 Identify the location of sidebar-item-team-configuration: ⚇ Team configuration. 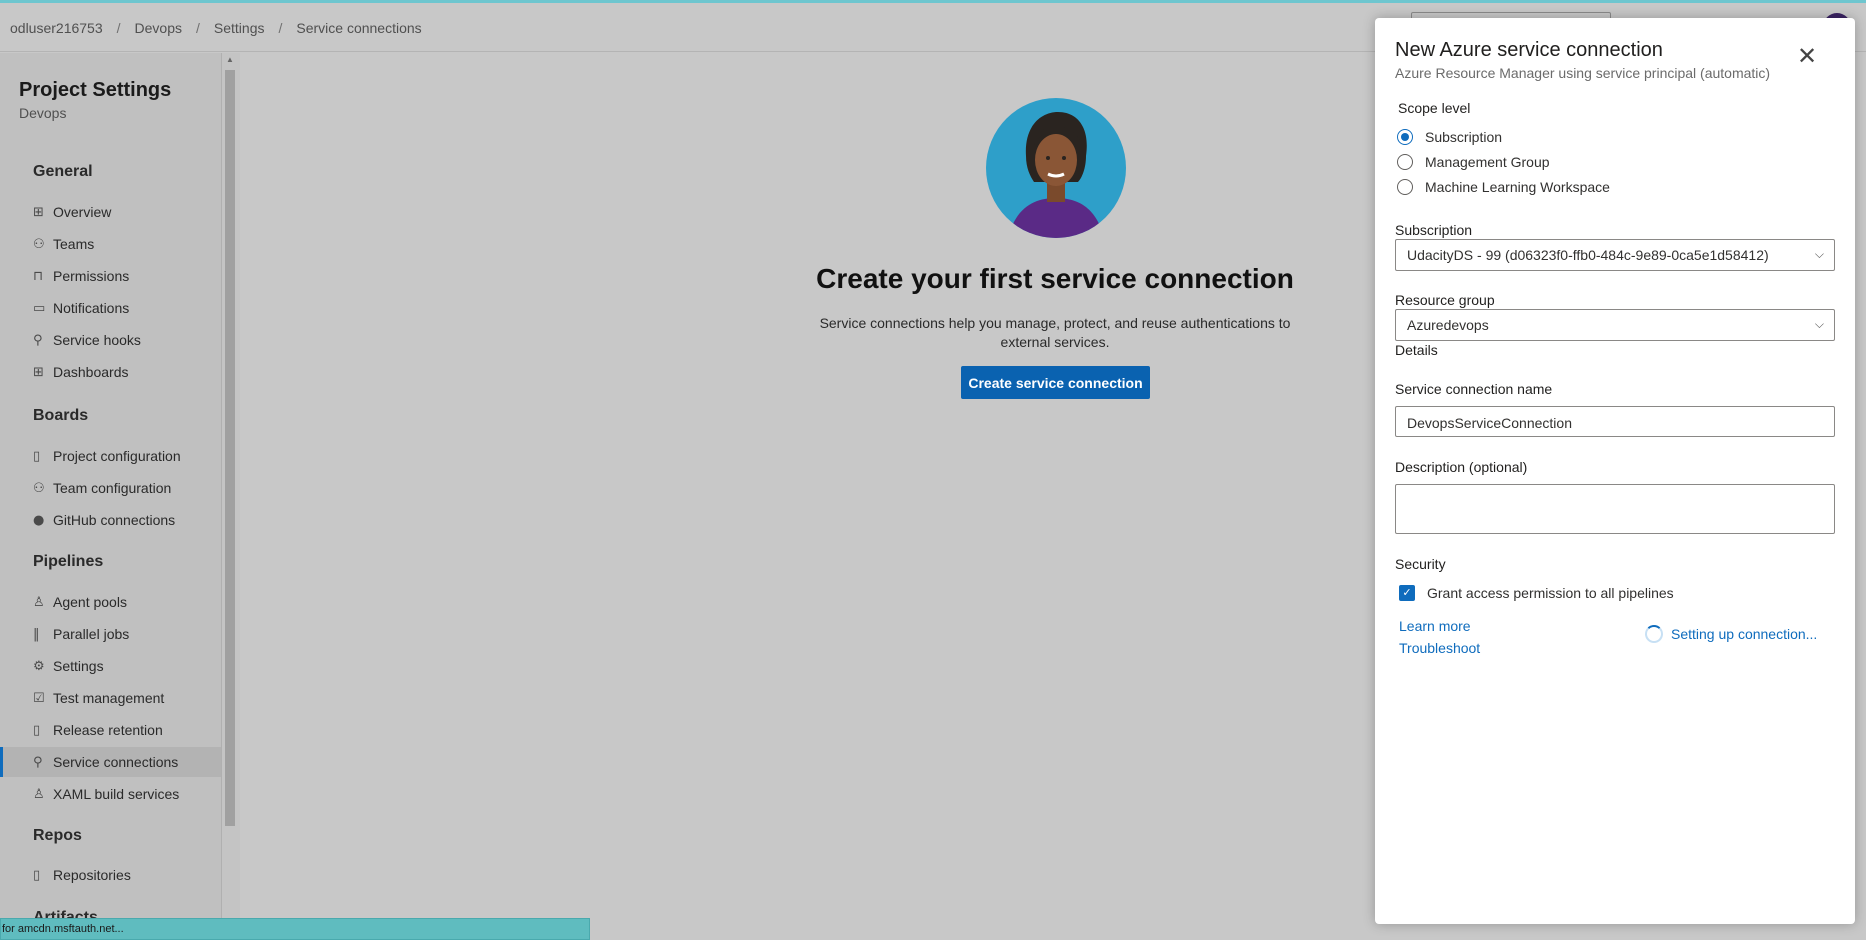
(110, 488).